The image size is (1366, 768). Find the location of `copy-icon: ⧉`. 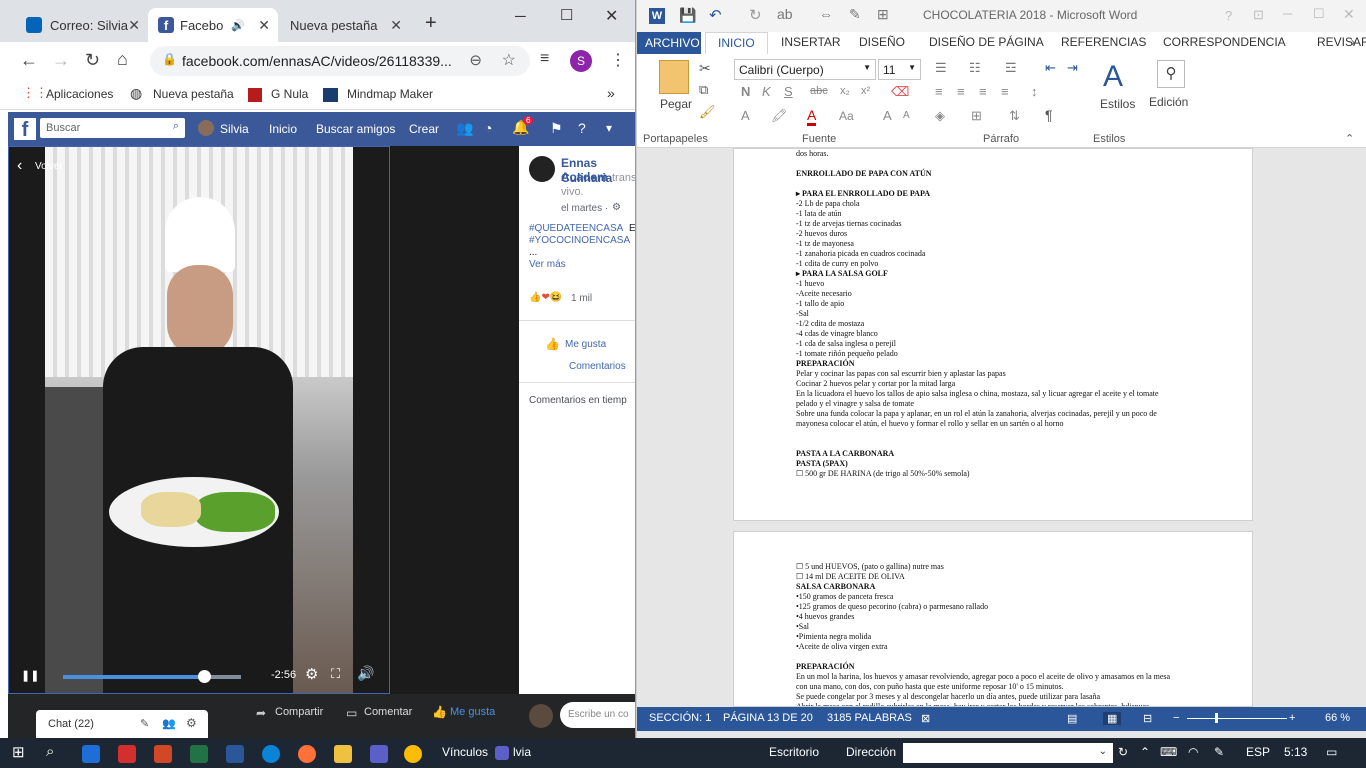

copy-icon: ⧉ is located at coordinates (703, 90).